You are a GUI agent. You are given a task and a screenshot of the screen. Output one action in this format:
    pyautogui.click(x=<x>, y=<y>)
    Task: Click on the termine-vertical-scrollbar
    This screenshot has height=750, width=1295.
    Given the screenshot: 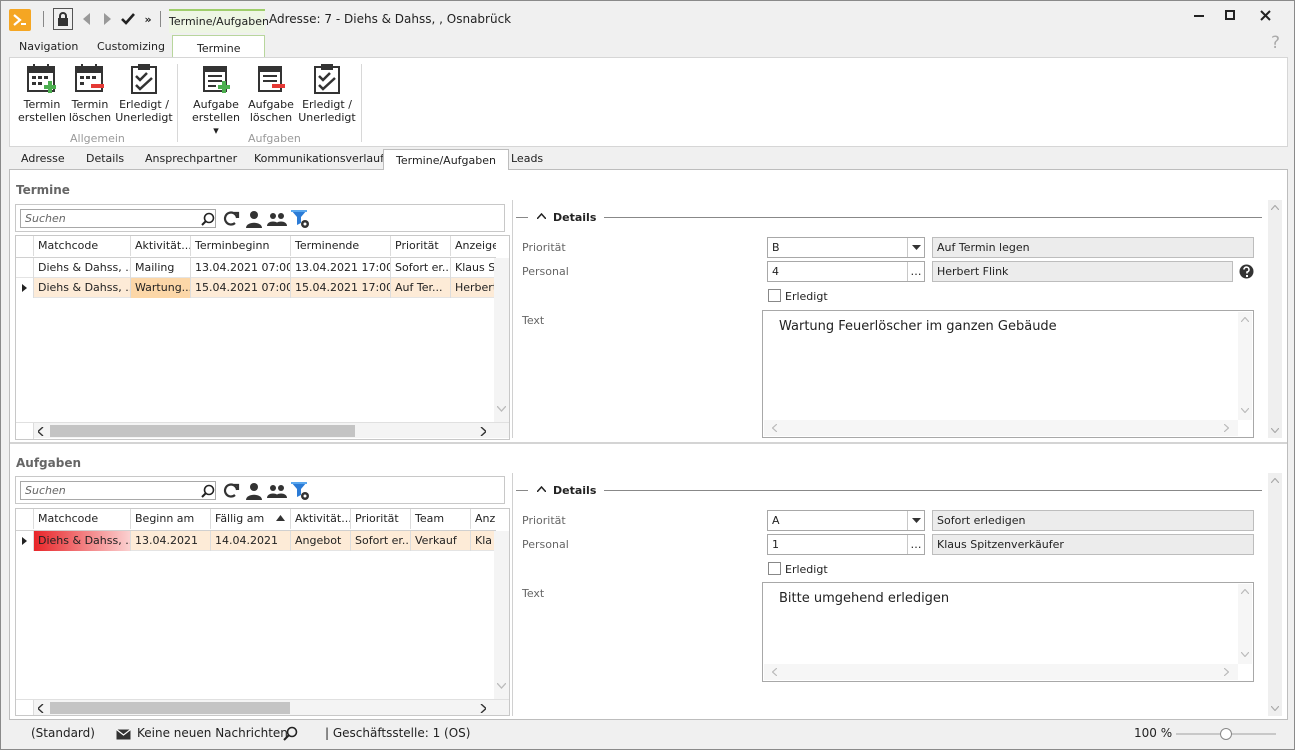 What is the action you would take?
    pyautogui.click(x=501, y=340)
    